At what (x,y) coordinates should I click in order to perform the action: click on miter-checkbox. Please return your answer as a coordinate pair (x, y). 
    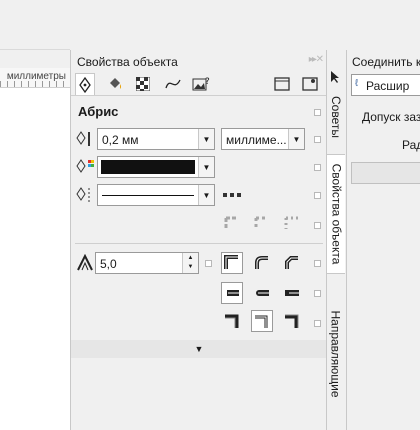
    Looking at the image, I should click on (208, 263).